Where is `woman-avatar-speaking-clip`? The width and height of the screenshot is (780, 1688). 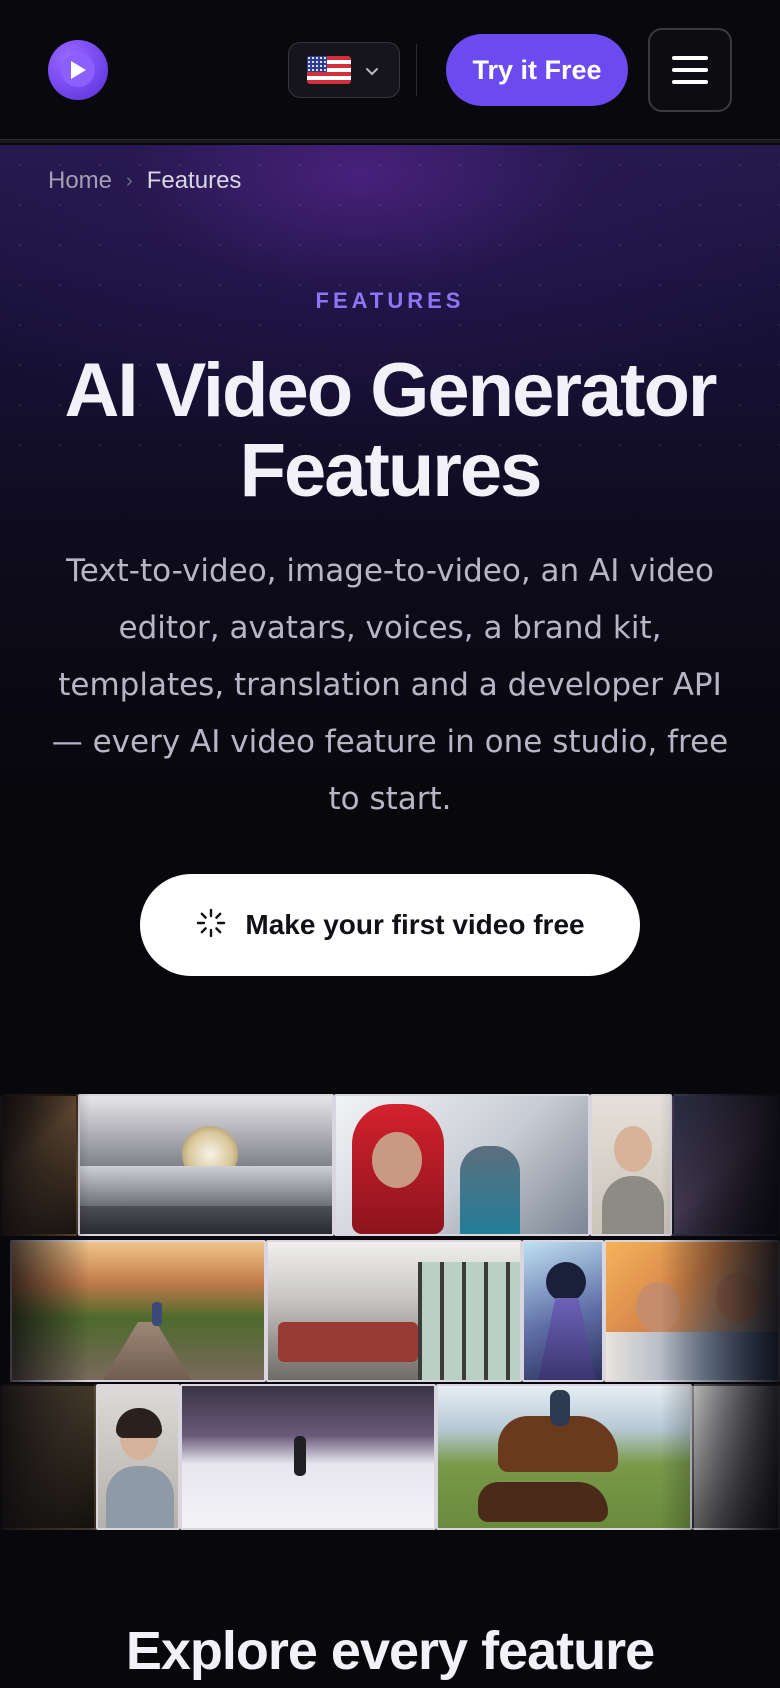
woman-avatar-speaking-clip is located at coordinates (138, 1457).